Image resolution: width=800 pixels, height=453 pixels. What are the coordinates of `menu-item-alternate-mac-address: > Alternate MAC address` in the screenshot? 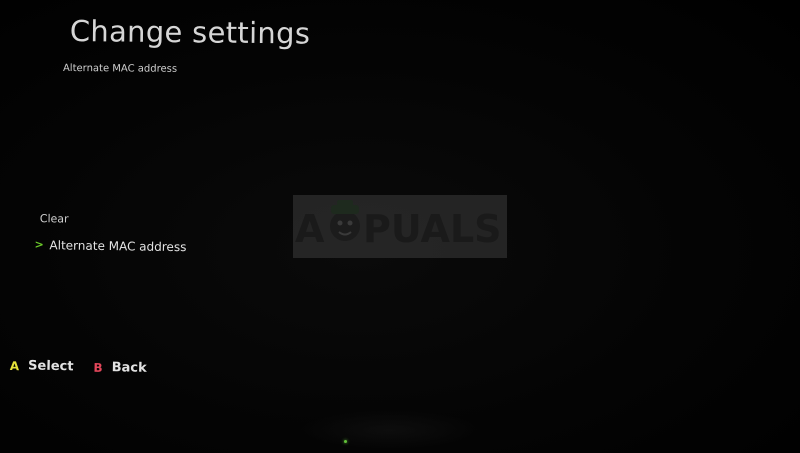 It's located at (162, 247).